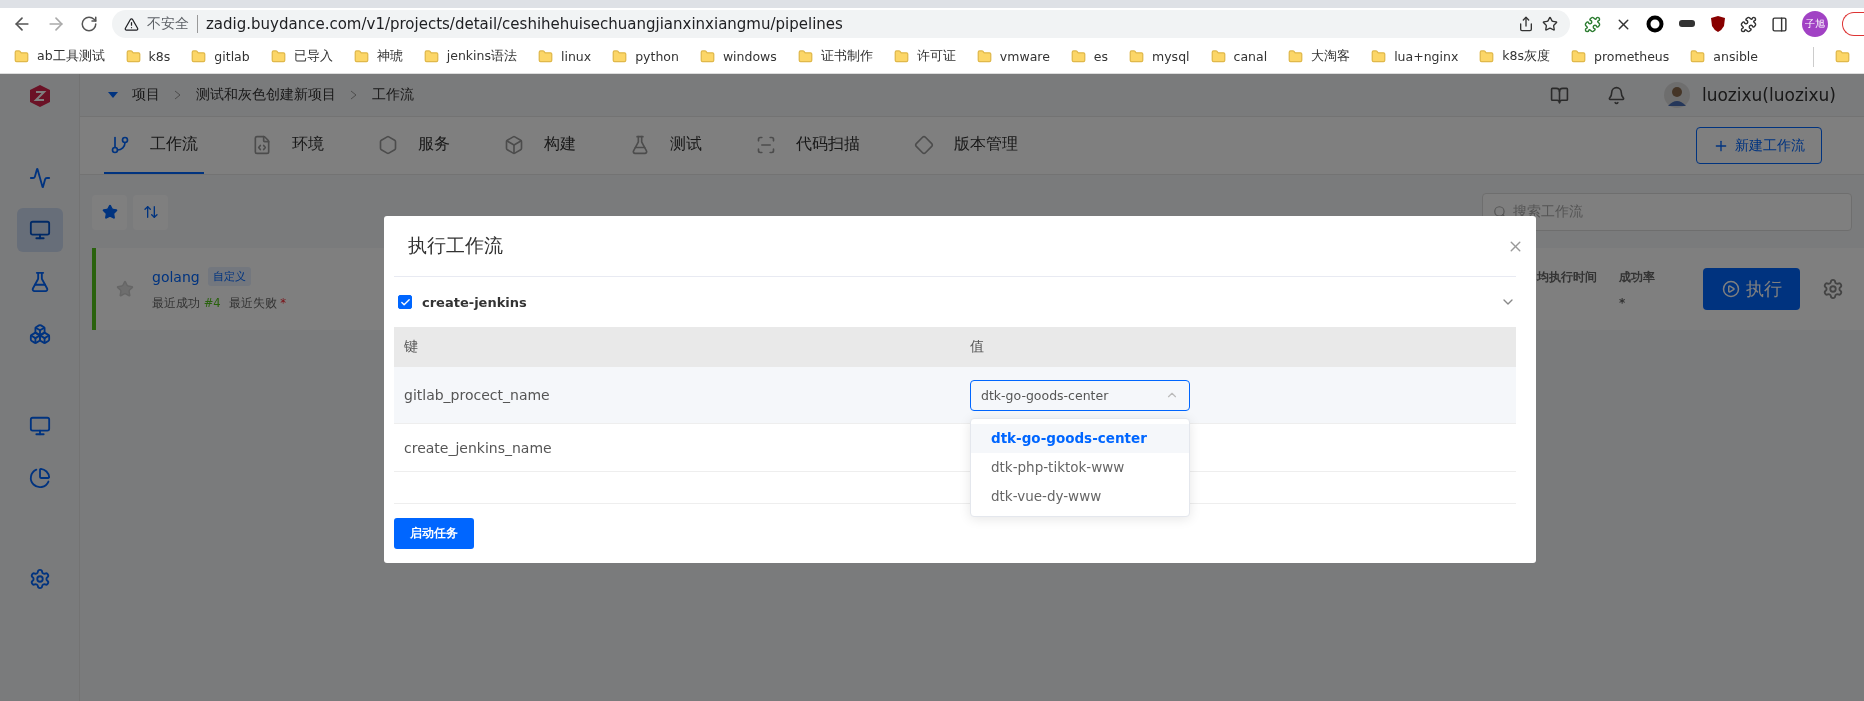 This screenshot has height=701, width=1864. Describe the element at coordinates (1623, 302) in the screenshot. I see `rate-value: *` at that location.